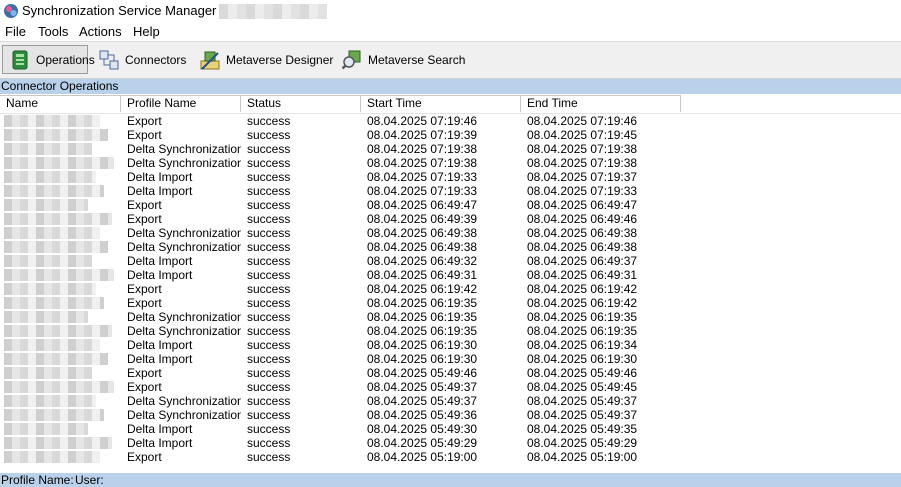 This screenshot has width=901, height=487. What do you see at coordinates (582, 359) in the screenshot?
I see `cell-end-time: 08.04.2025 06:19:30` at bounding box center [582, 359].